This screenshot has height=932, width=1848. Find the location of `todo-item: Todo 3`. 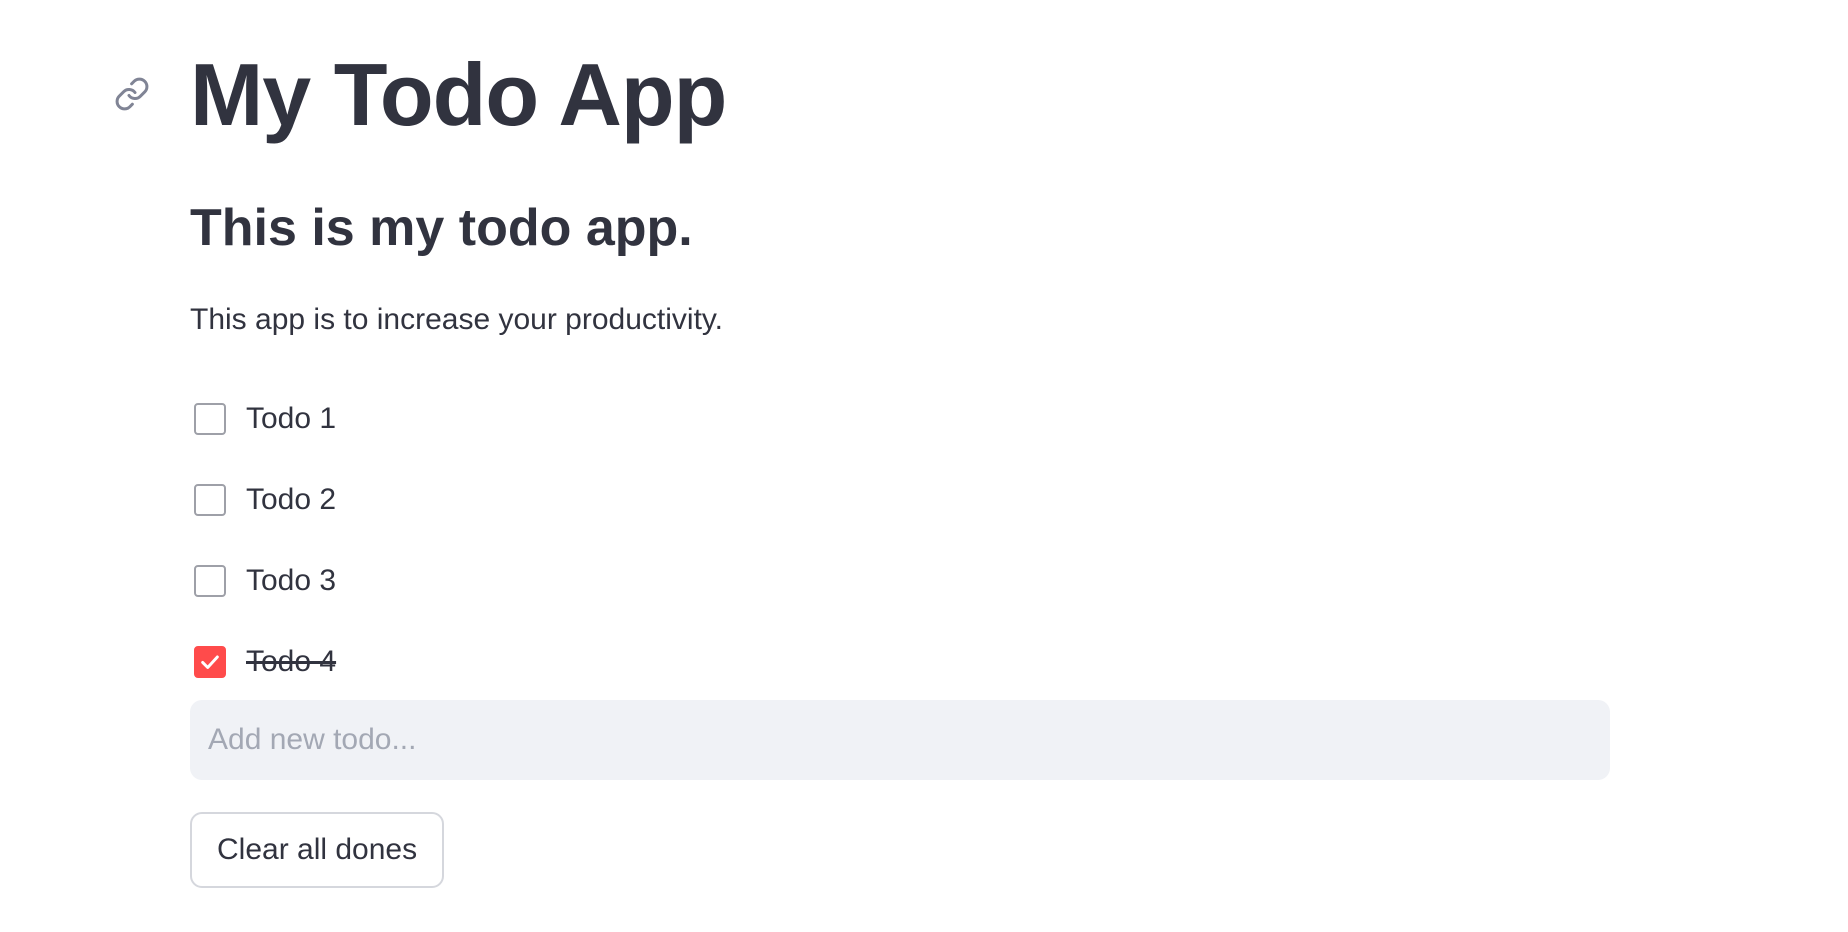

todo-item: Todo 3 is located at coordinates (263, 580).